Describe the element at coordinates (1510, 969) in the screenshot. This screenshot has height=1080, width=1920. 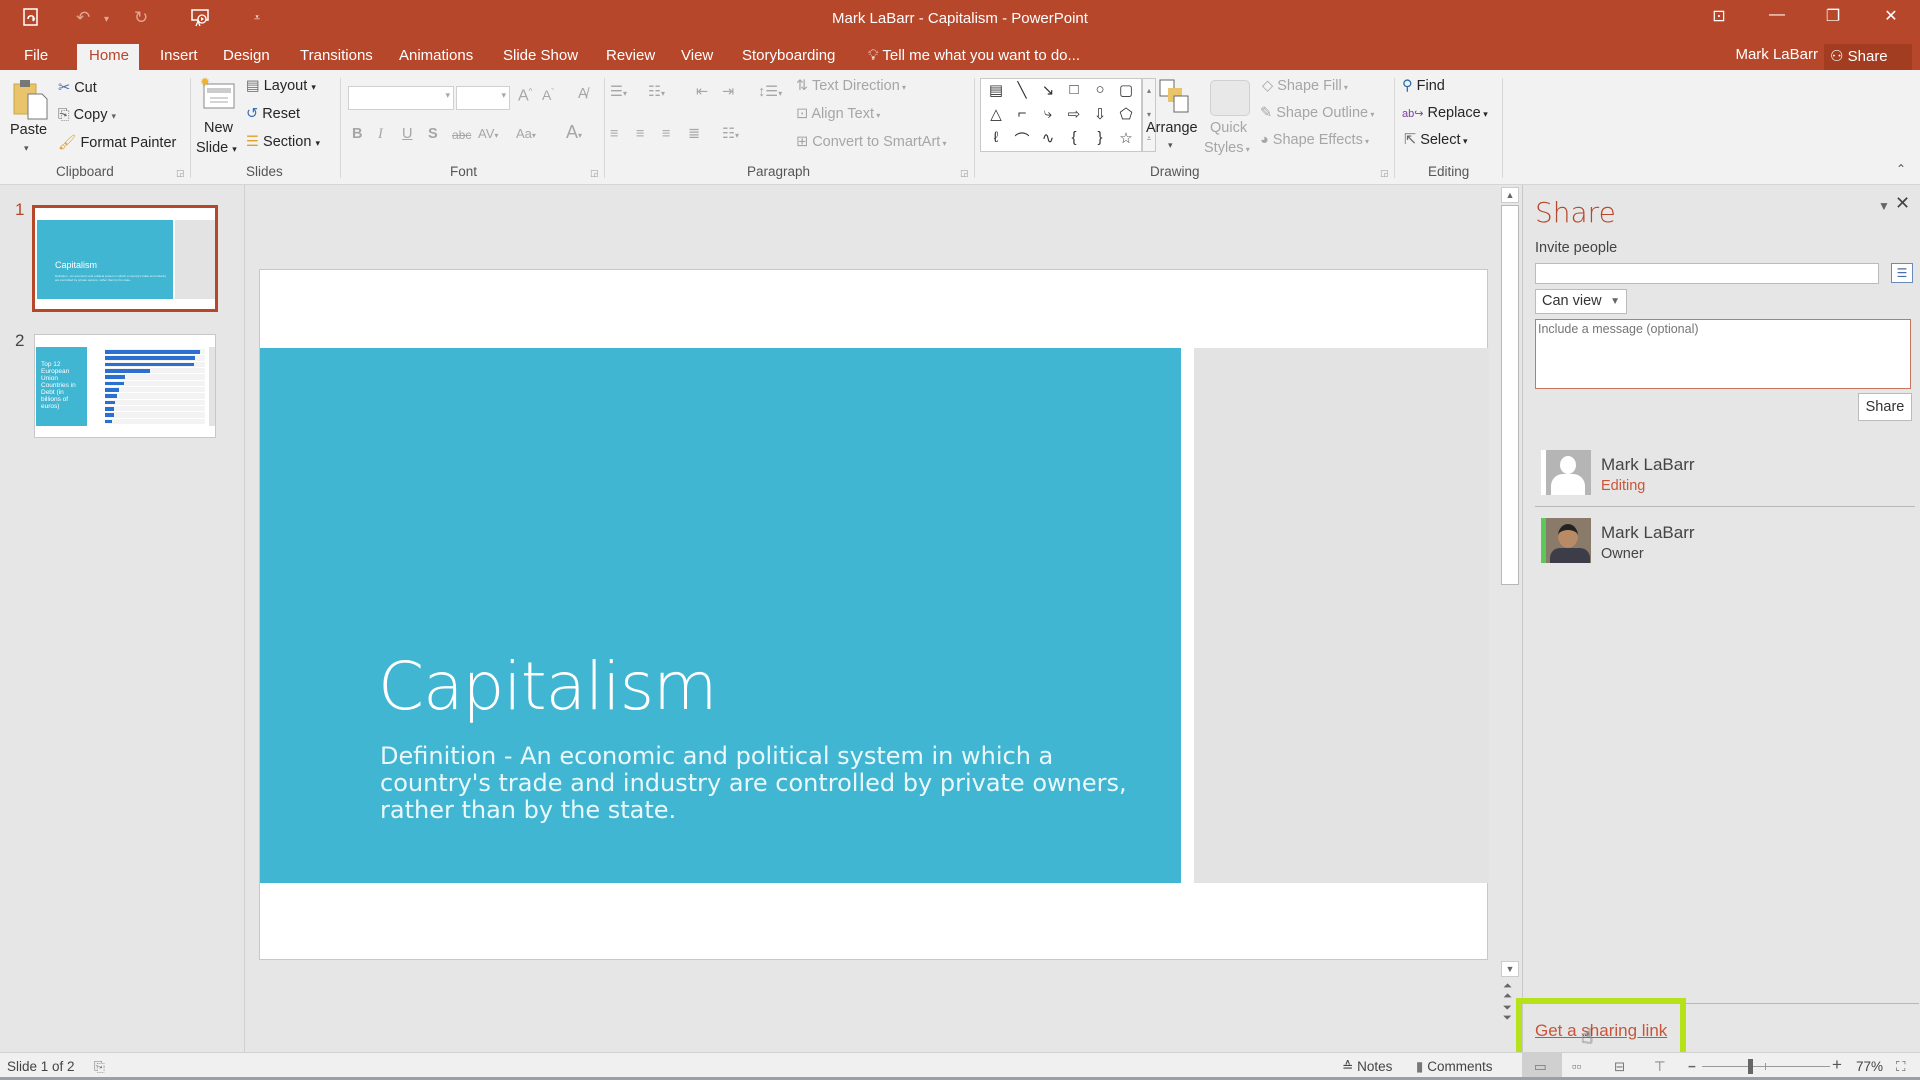
I see `scroll-down-icon: ▼` at that location.